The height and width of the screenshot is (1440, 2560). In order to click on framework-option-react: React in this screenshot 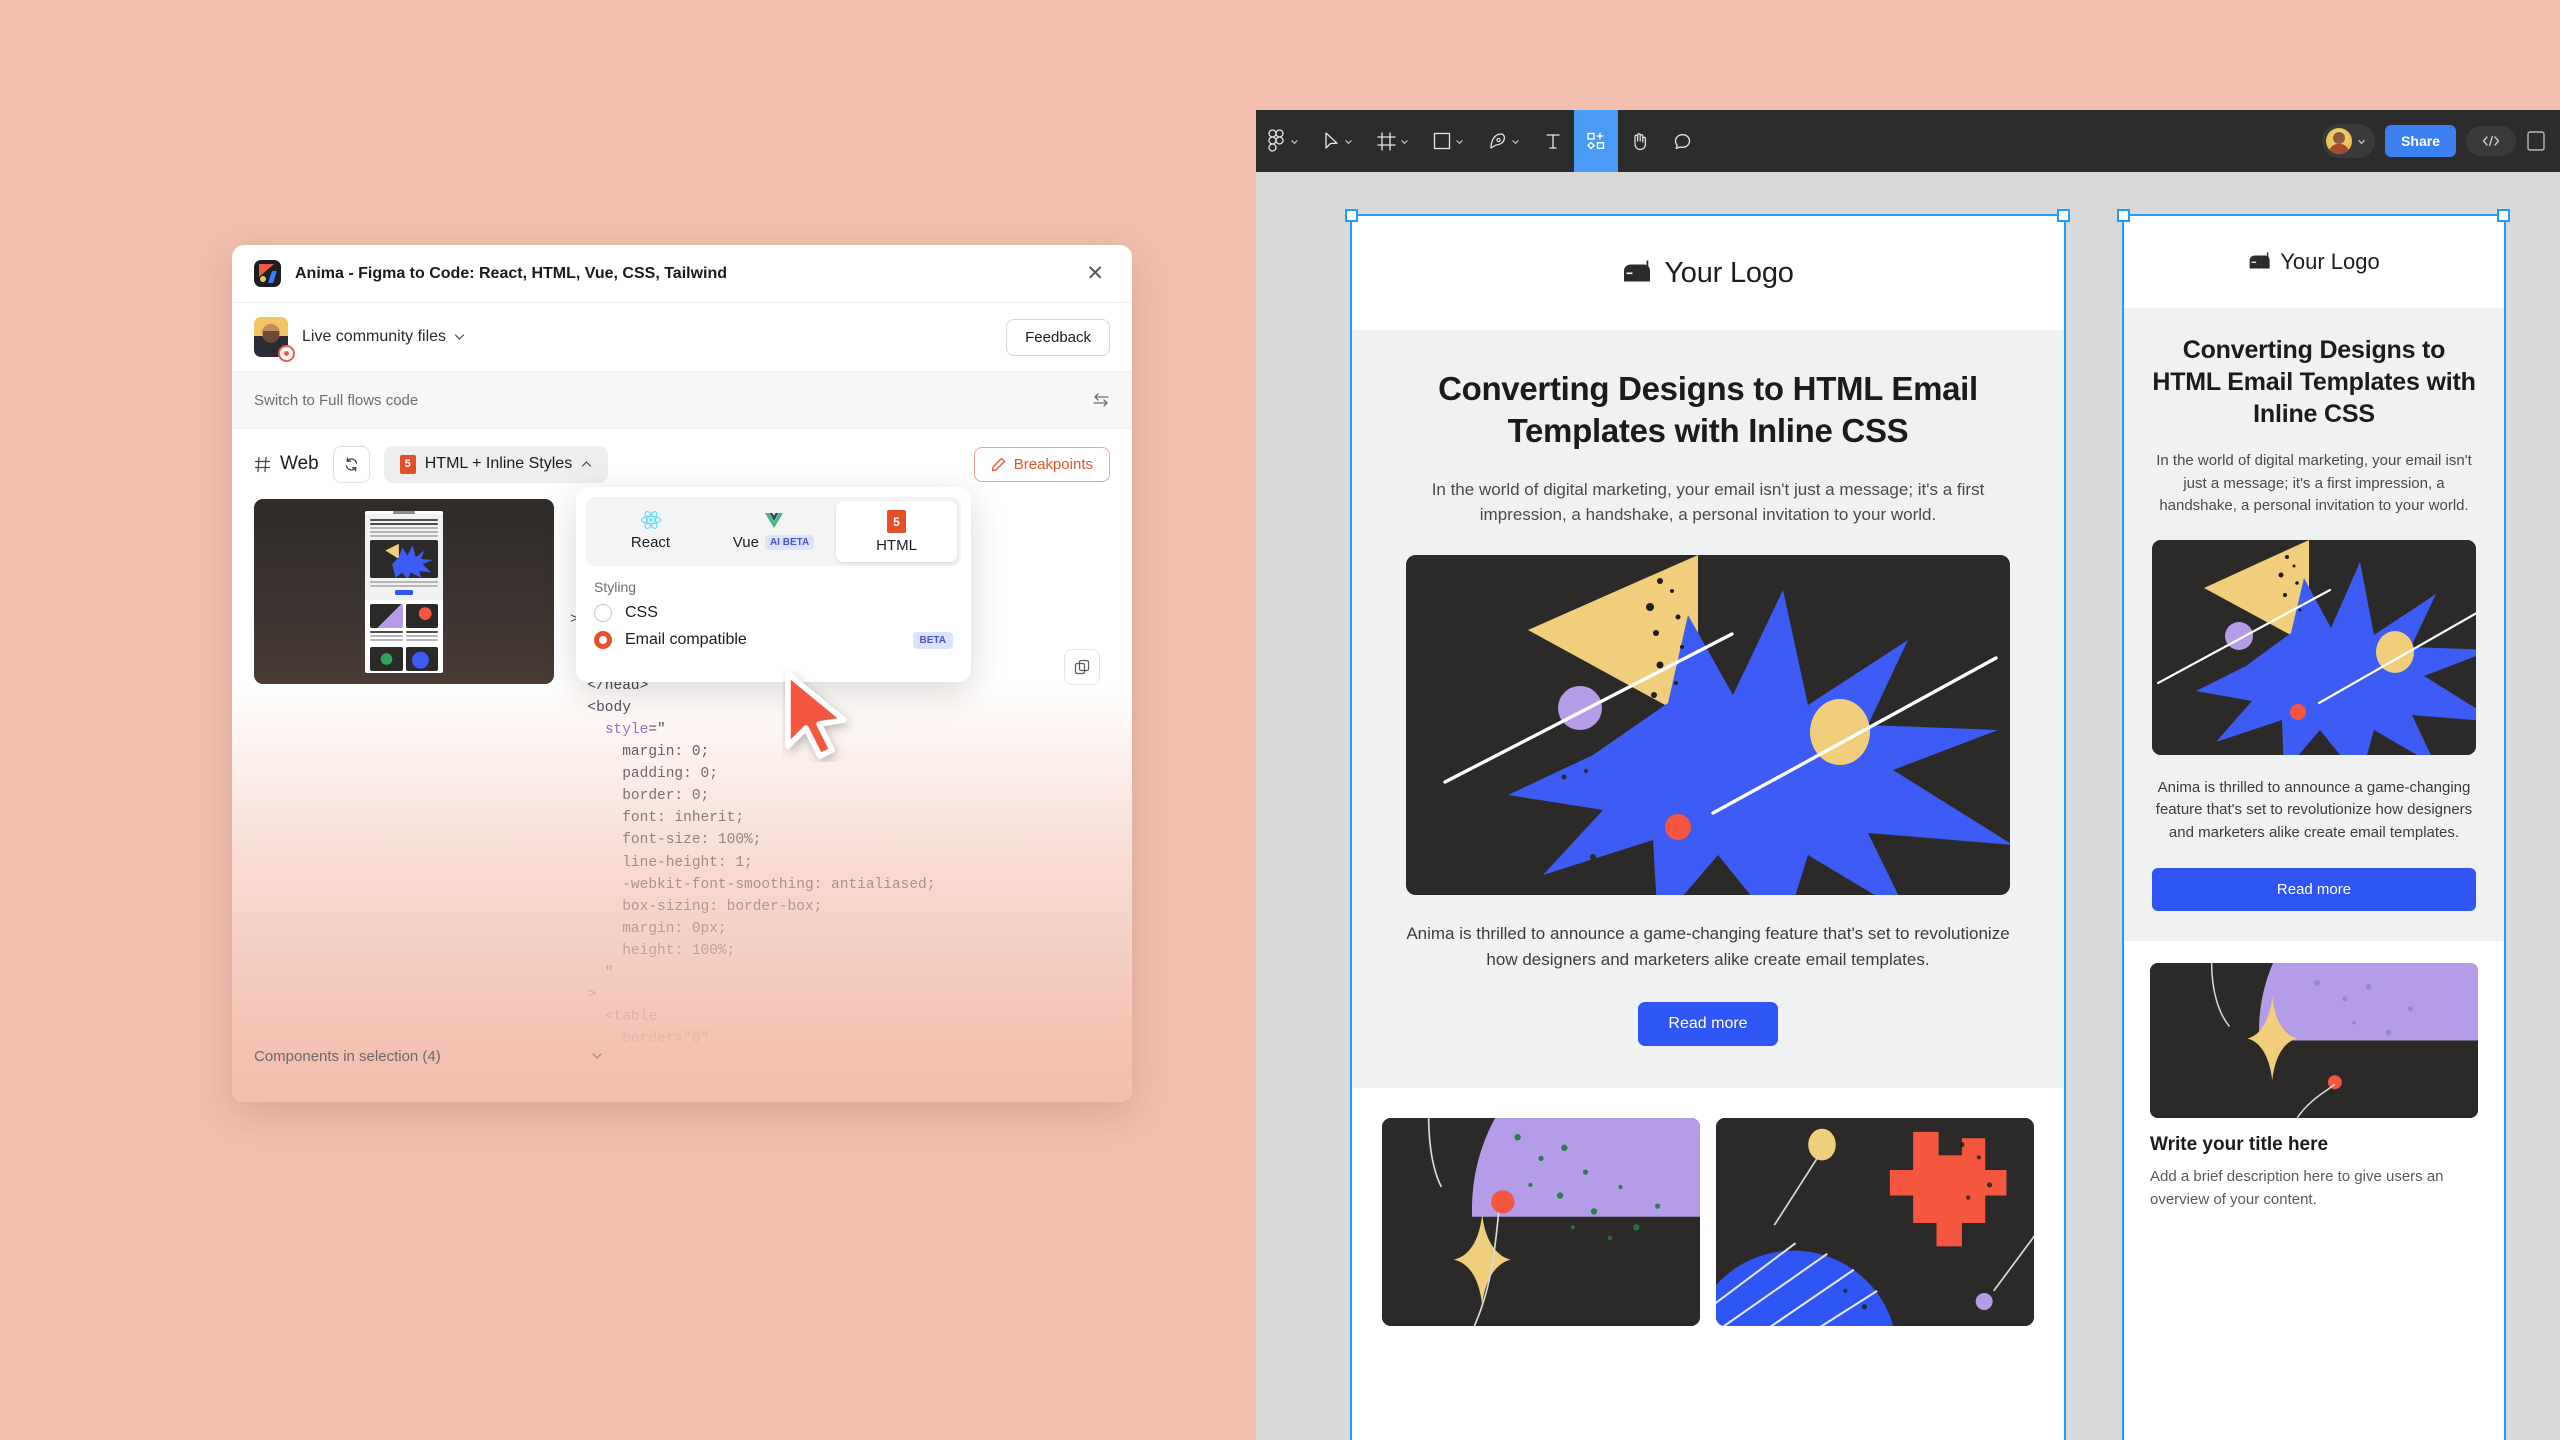, I will do `click(650, 531)`.